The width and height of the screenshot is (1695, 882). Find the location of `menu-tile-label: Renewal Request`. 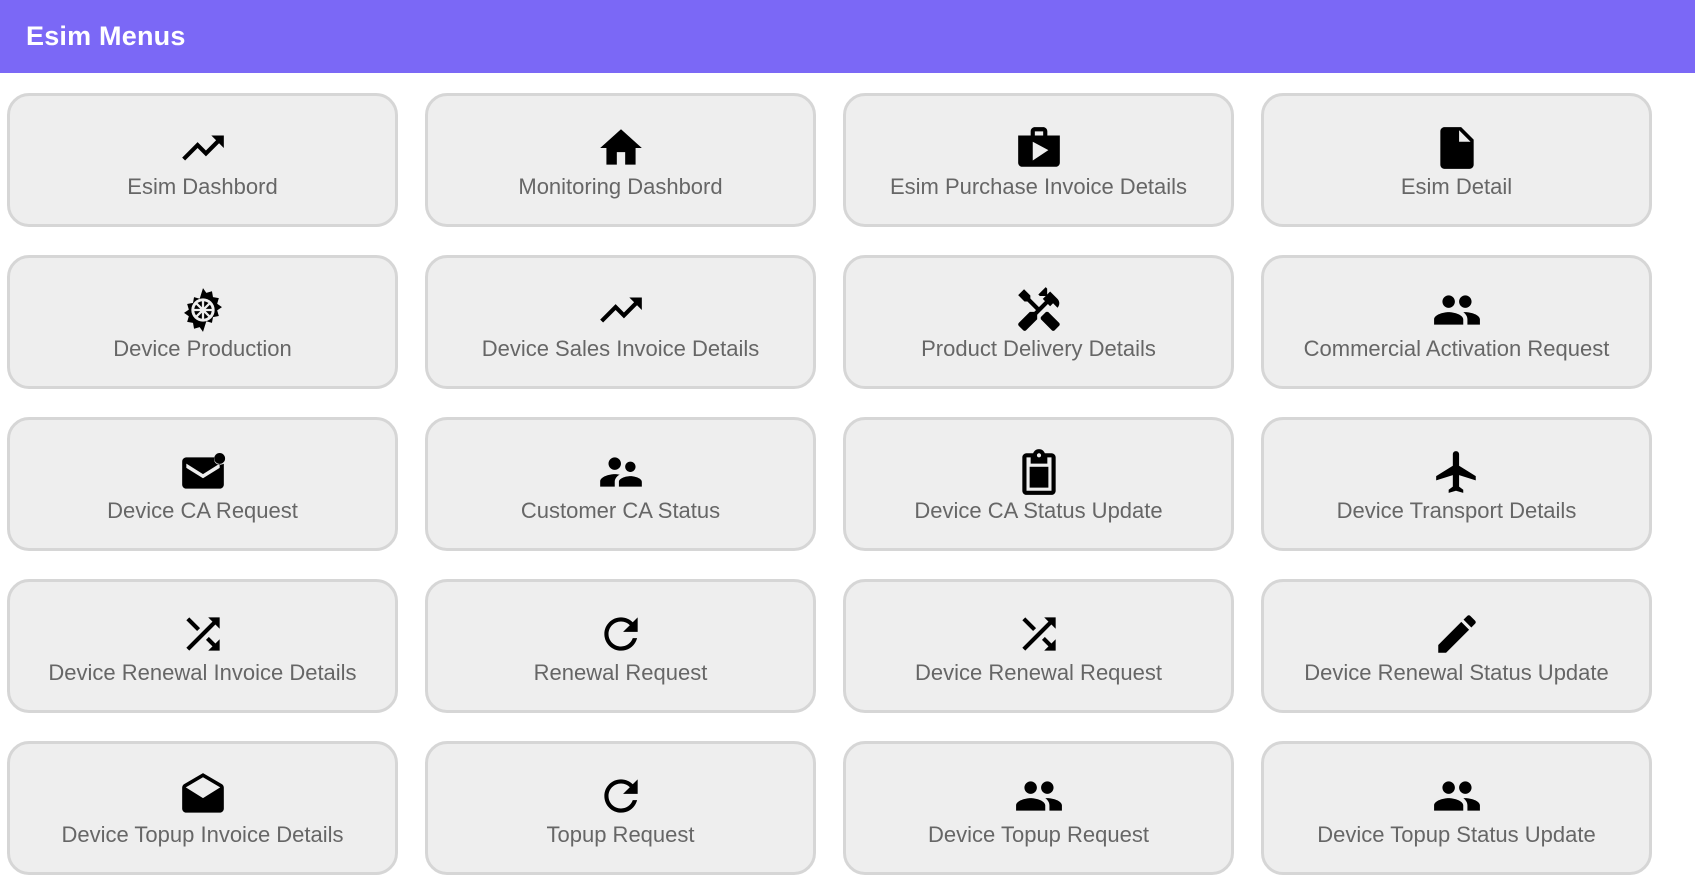

menu-tile-label: Renewal Request is located at coordinates (620, 672).